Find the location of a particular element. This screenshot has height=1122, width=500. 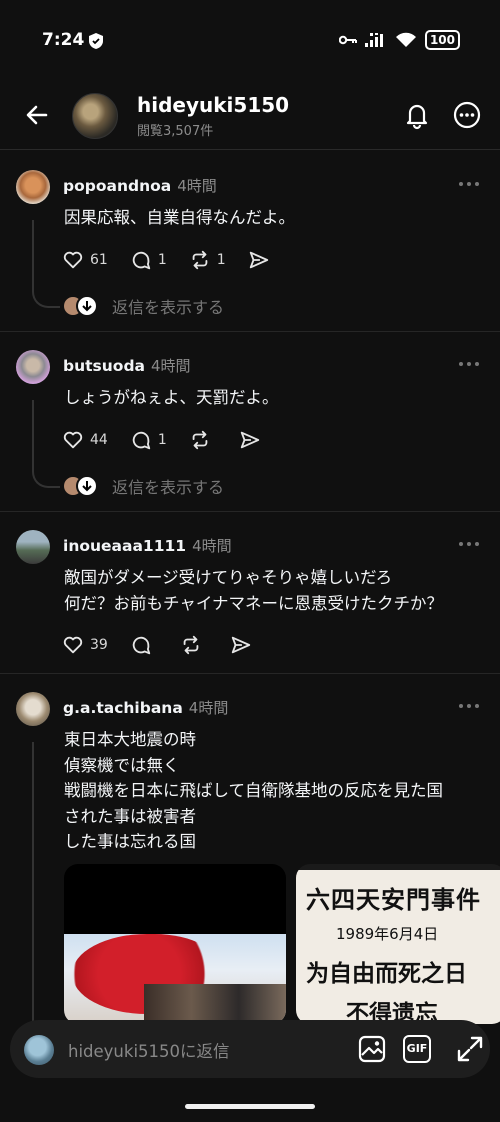

poster: 六四天安門事件 1989年6月4日 为自由而死之日 不得遗忘 is located at coordinates (398, 947).